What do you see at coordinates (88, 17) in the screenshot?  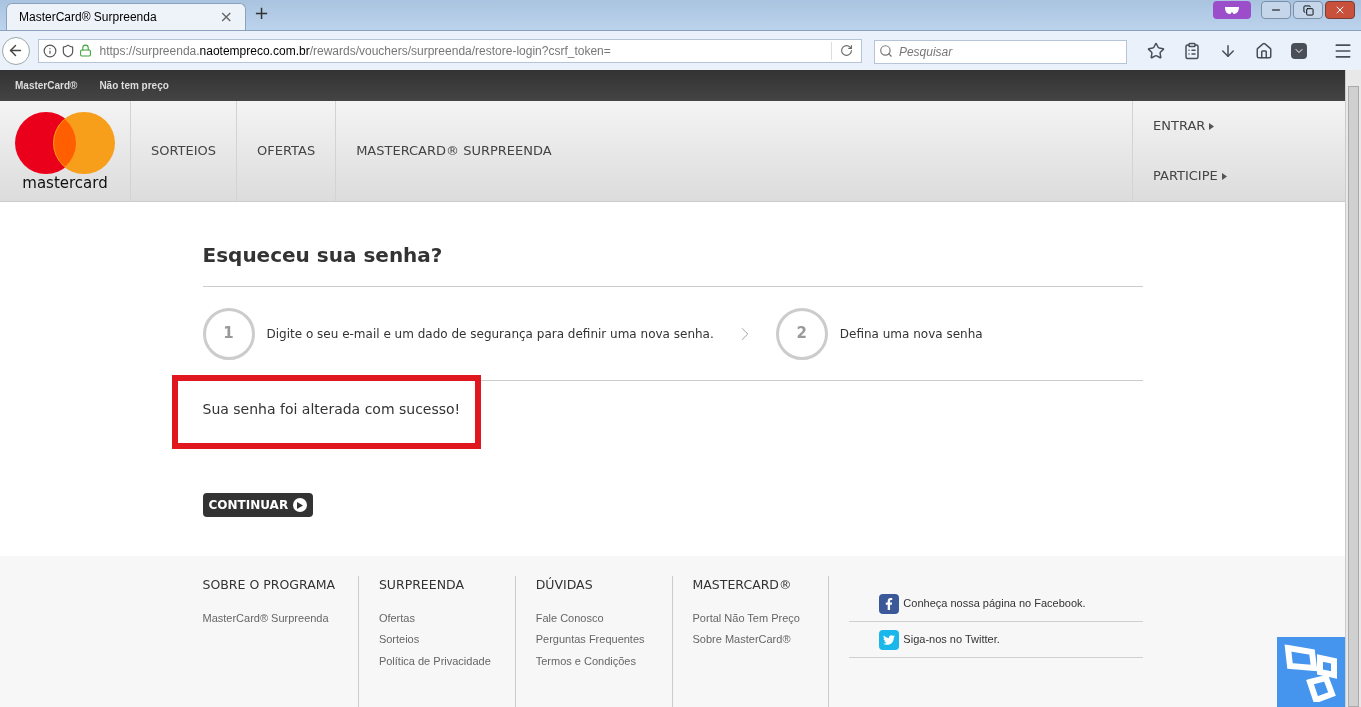 I see `tab-title: MasterCard® Surpreenda` at bounding box center [88, 17].